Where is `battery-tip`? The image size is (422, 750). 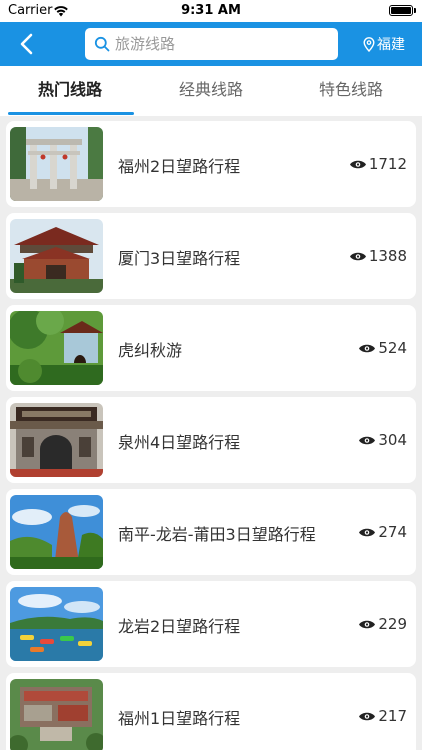
battery-tip is located at coordinates (415, 10).